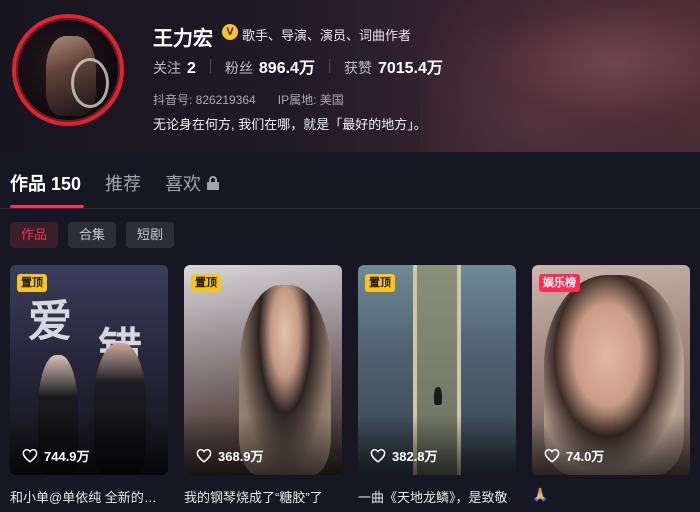  What do you see at coordinates (191, 68) in the screenshot?
I see `following-count: 2` at bounding box center [191, 68].